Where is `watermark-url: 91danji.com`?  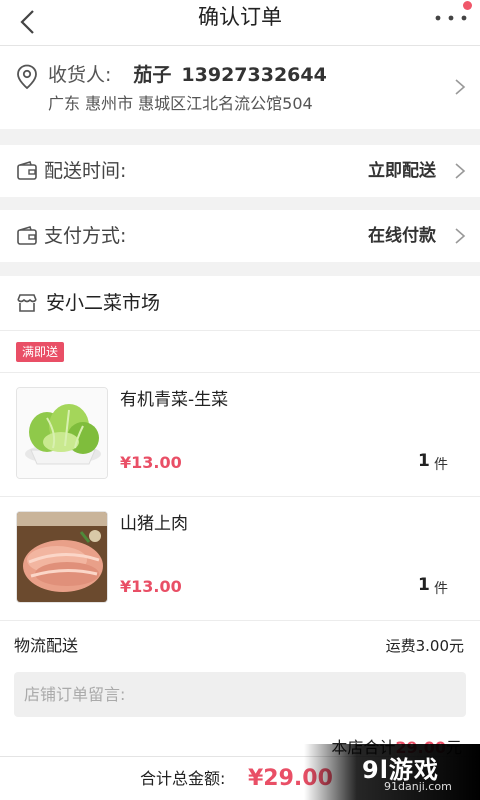
watermark-url: 91danji.com is located at coordinates (418, 786).